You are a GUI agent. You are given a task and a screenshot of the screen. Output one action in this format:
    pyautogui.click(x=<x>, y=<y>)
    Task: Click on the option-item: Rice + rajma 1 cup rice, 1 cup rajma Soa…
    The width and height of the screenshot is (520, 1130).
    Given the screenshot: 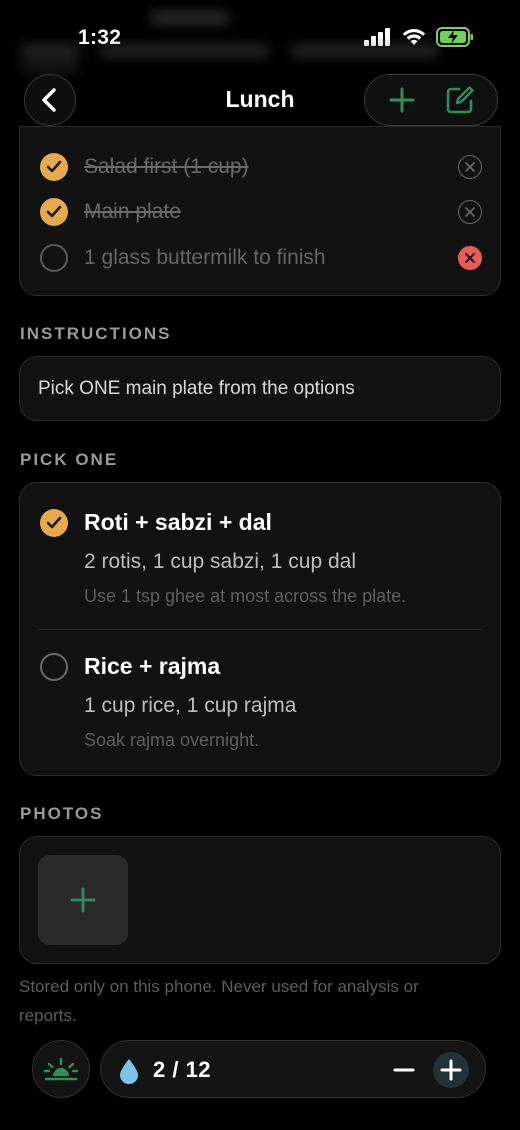 What is the action you would take?
    pyautogui.click(x=260, y=700)
    